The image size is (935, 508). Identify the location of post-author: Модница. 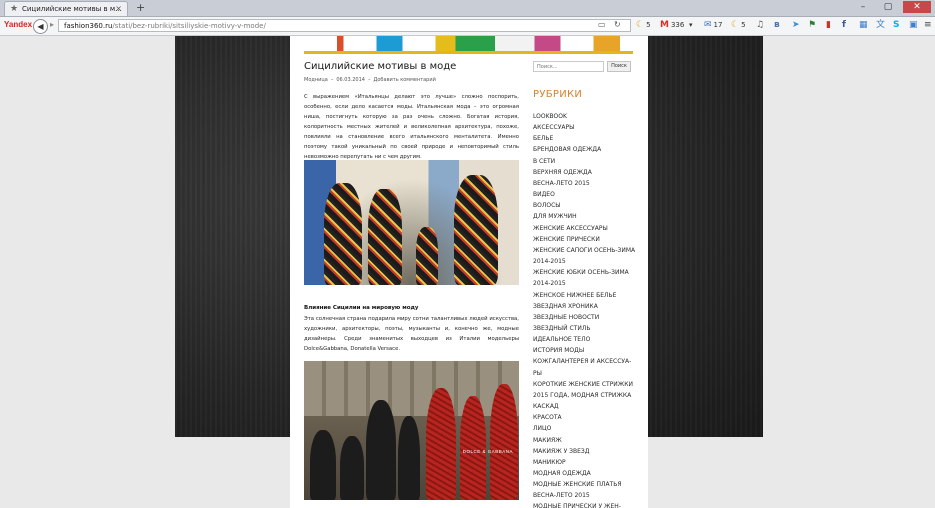
(316, 80).